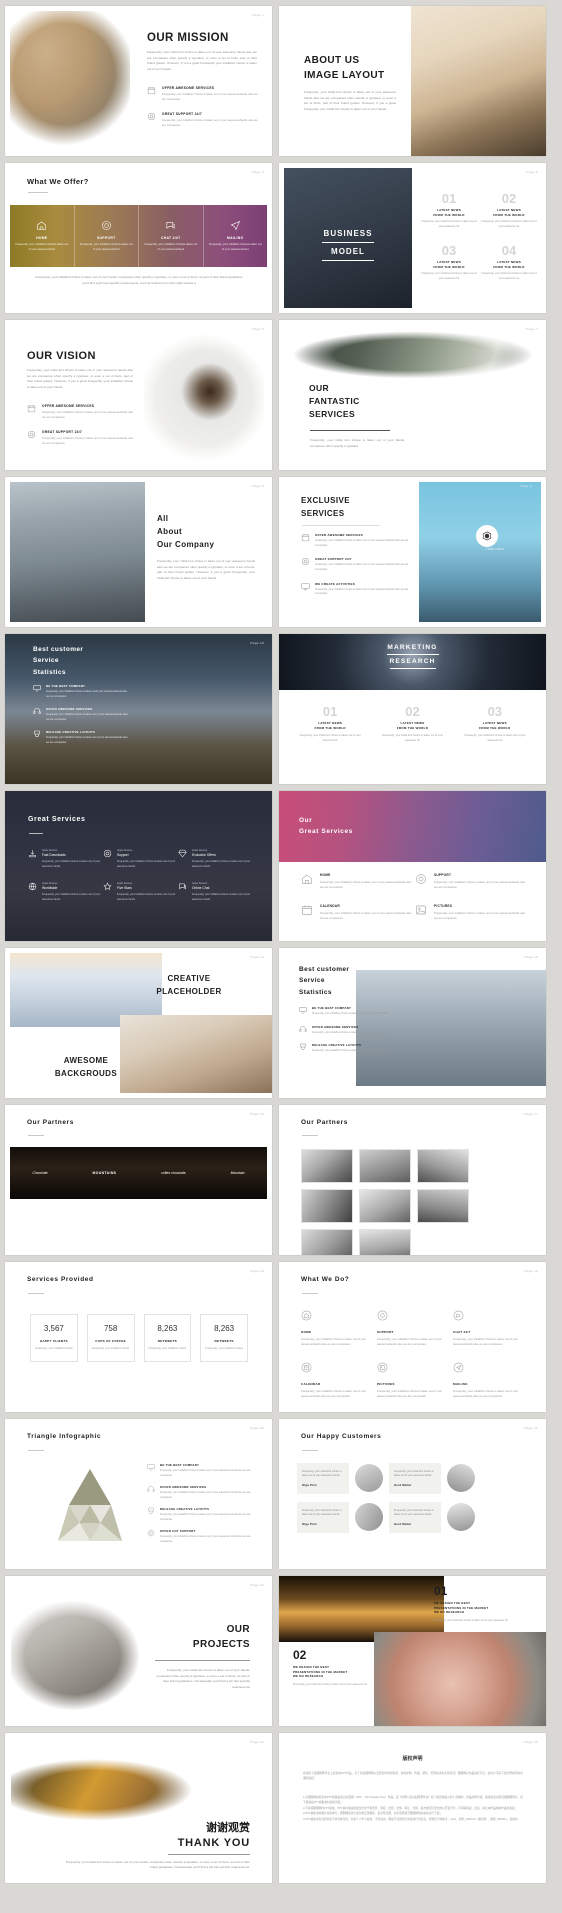  What do you see at coordinates (443, 875) in the screenshot?
I see `cell-label: SUPPORT` at bounding box center [443, 875].